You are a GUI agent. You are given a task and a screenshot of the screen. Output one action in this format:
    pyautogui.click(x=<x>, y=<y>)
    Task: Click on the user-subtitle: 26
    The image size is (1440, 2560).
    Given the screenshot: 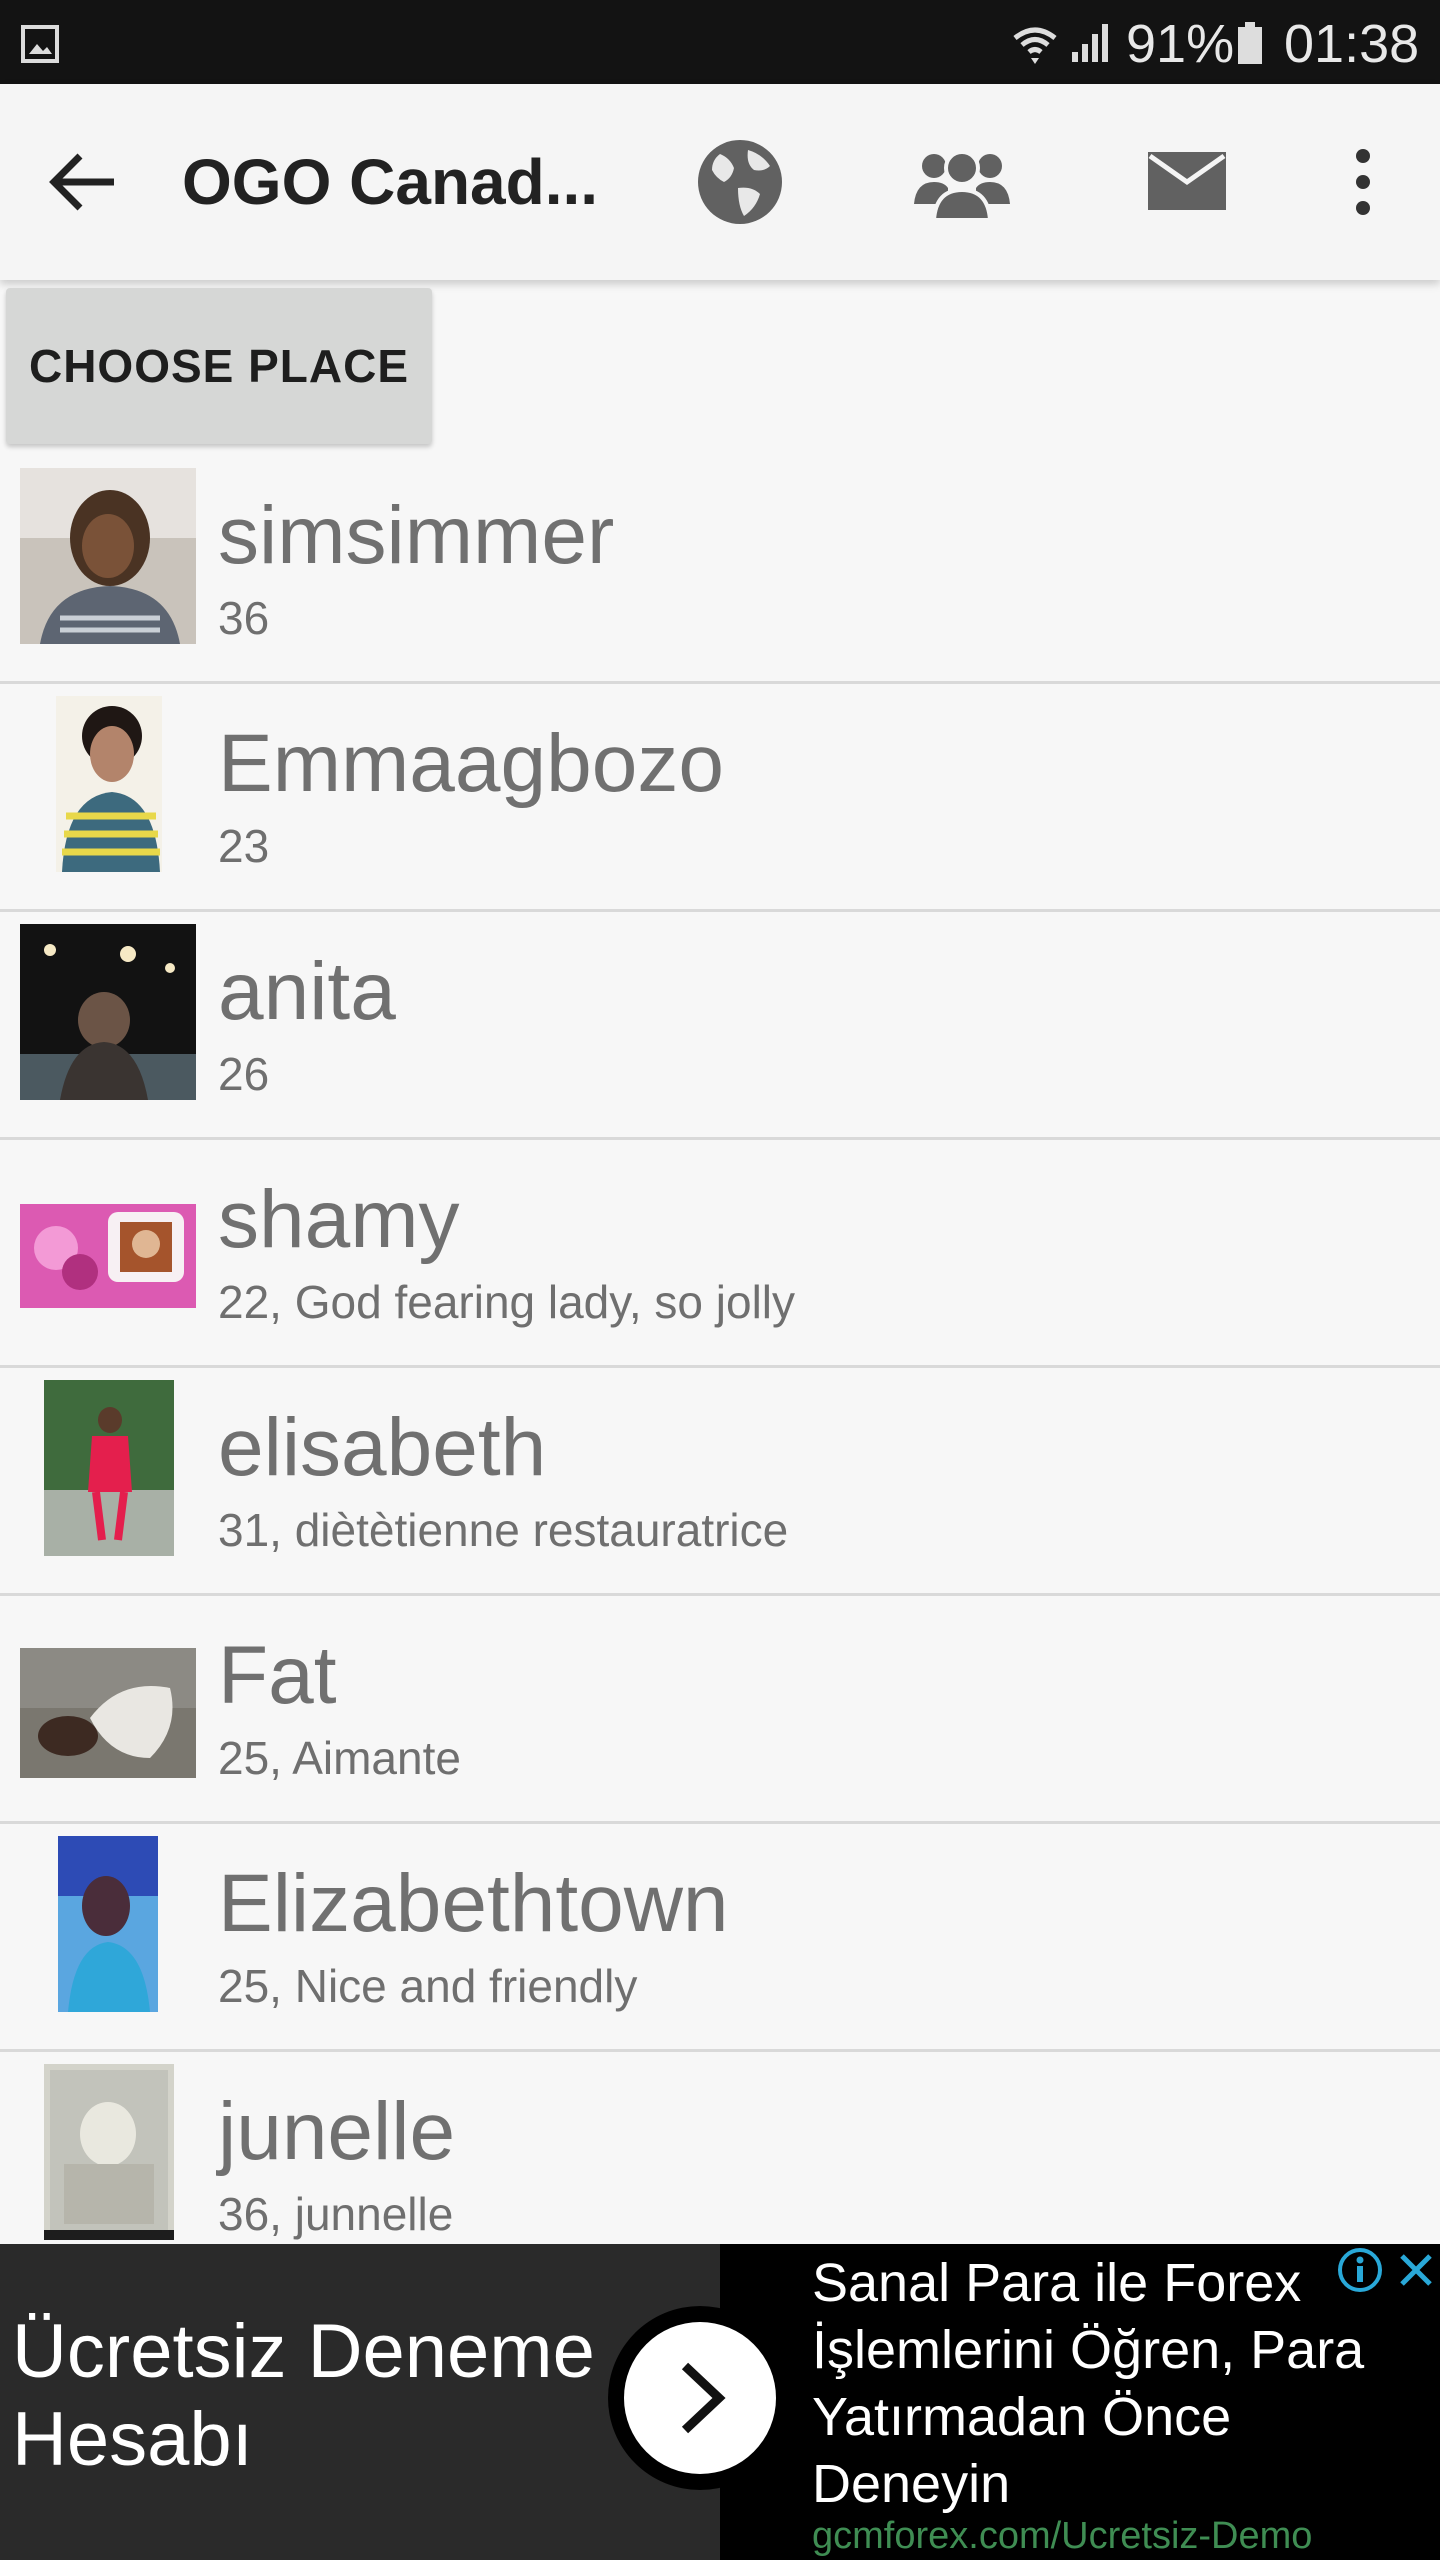 What is the action you would take?
    pyautogui.click(x=244, y=1074)
    